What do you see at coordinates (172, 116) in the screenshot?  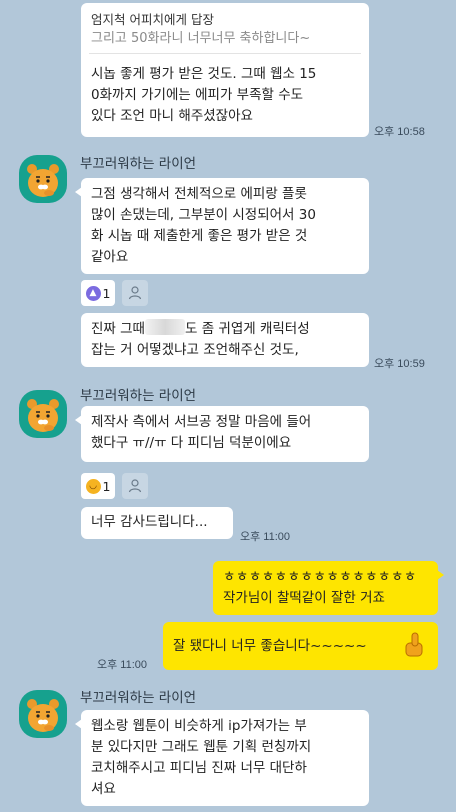 I see `message-line: 있다 조언 마니 해주셨잖아요` at bounding box center [172, 116].